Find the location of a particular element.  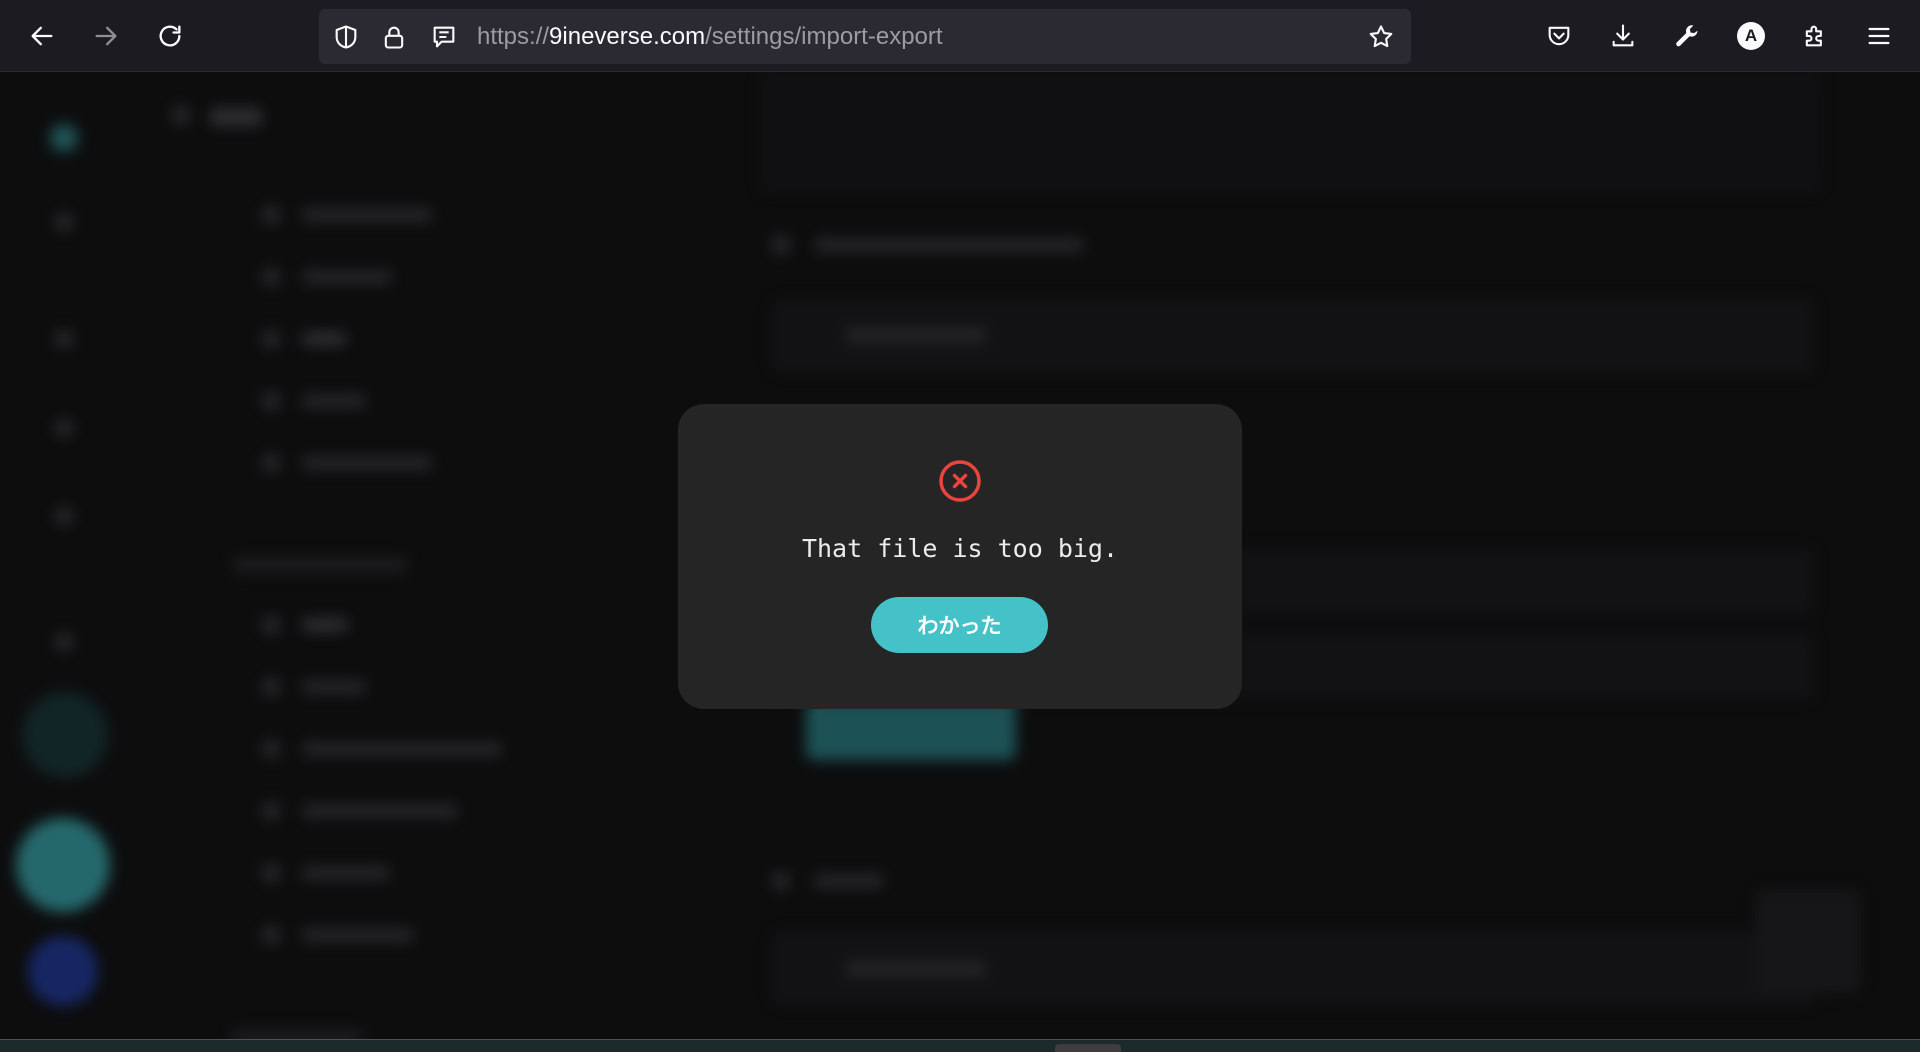

ok-button: わかった is located at coordinates (959, 625).